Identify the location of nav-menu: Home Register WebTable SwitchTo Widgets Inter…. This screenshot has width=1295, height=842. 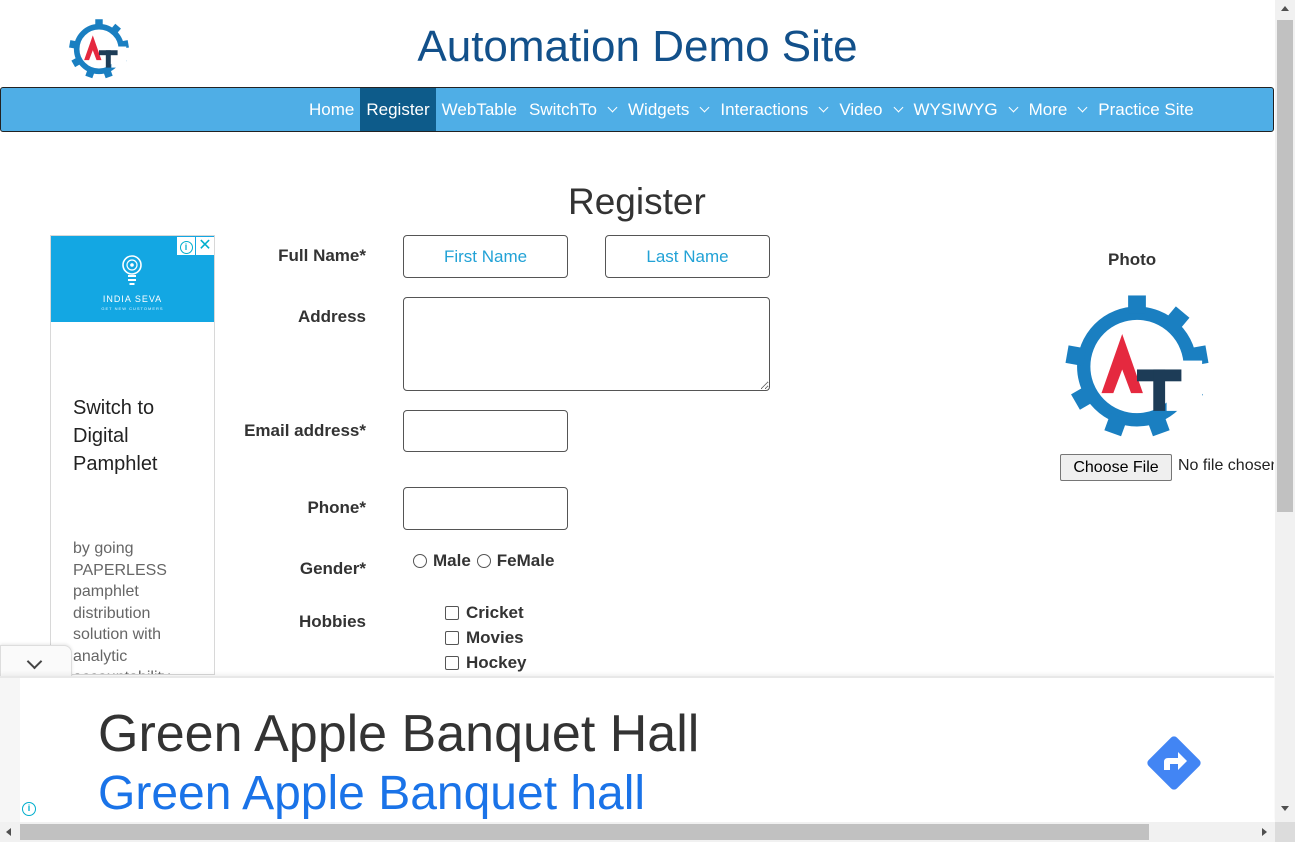
(751, 109).